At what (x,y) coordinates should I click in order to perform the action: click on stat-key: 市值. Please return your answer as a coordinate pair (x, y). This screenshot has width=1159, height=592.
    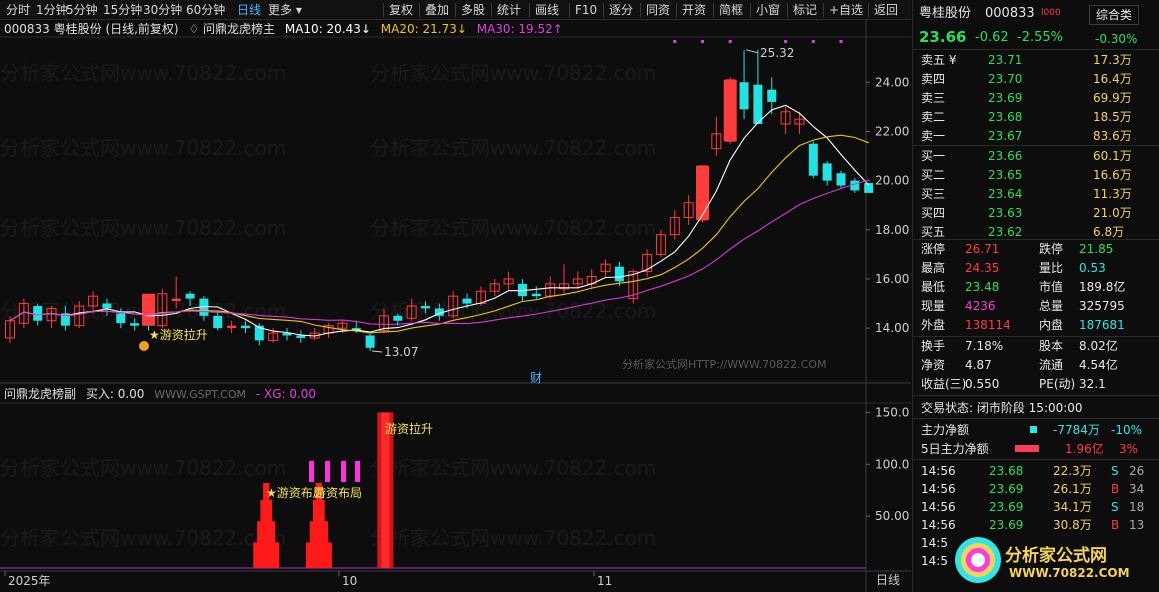
    Looking at the image, I should click on (1051, 287).